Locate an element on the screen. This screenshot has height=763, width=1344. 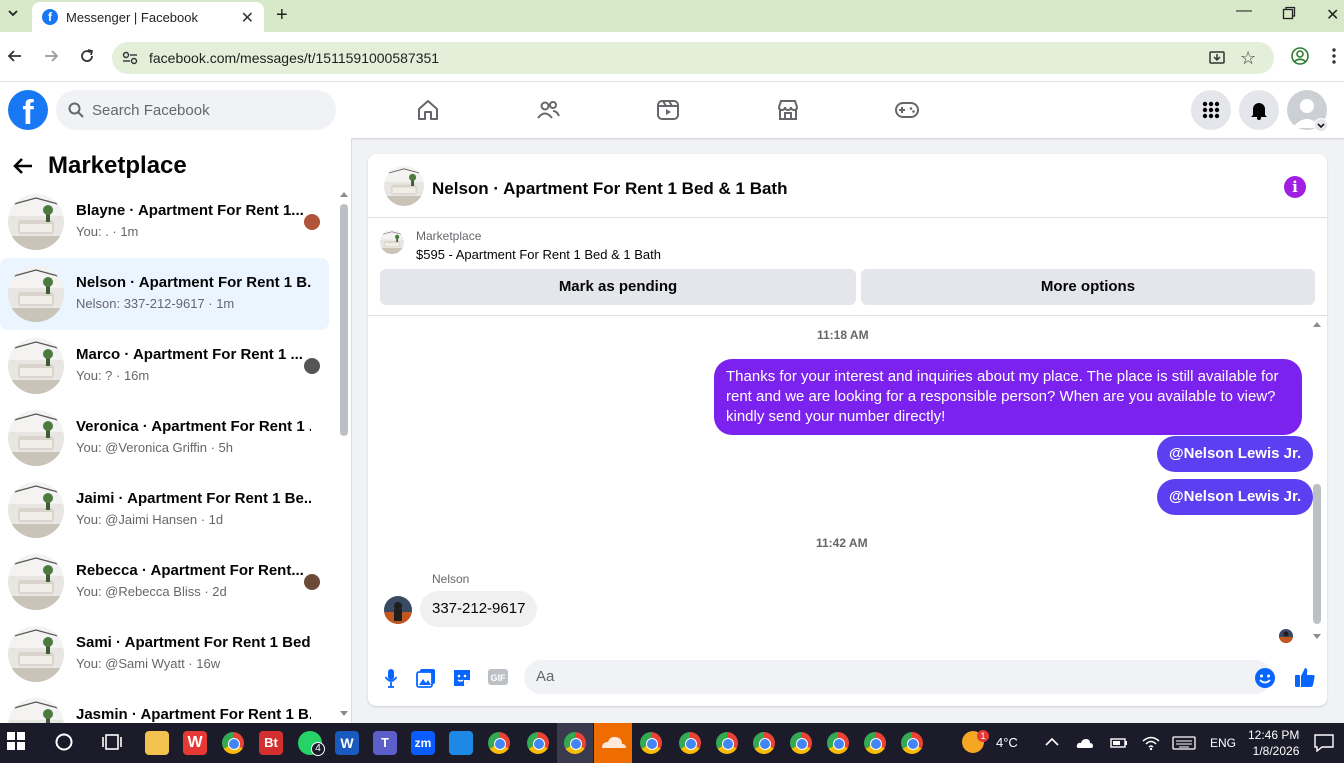
tray-chevron-icon is located at coordinates (1052, 742).